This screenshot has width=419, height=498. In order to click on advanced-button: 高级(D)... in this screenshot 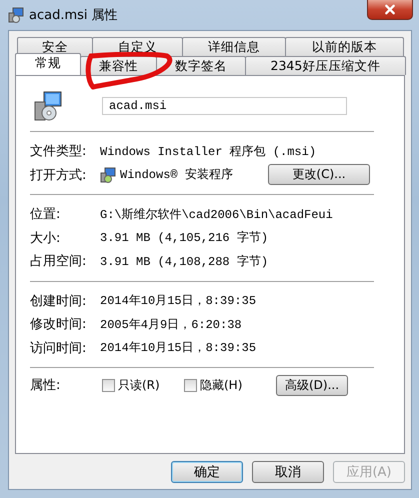, I will do `click(312, 385)`.